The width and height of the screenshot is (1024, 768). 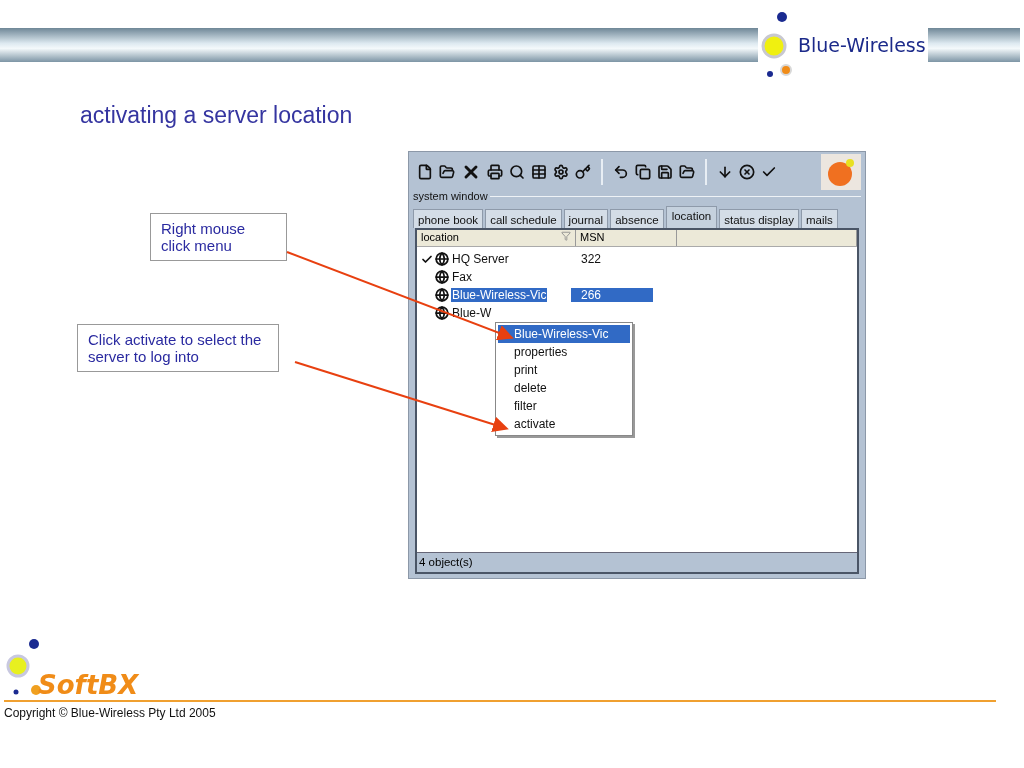 I want to click on menu-item: Blue-Wireless-Vic, so click(x=564, y=334).